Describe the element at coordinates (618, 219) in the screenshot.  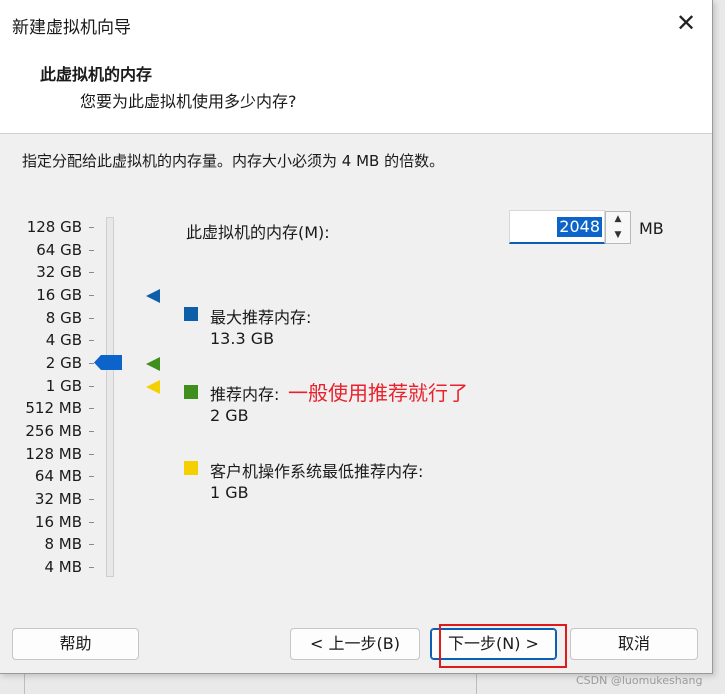
I see `spin-up-icon: ▲` at that location.